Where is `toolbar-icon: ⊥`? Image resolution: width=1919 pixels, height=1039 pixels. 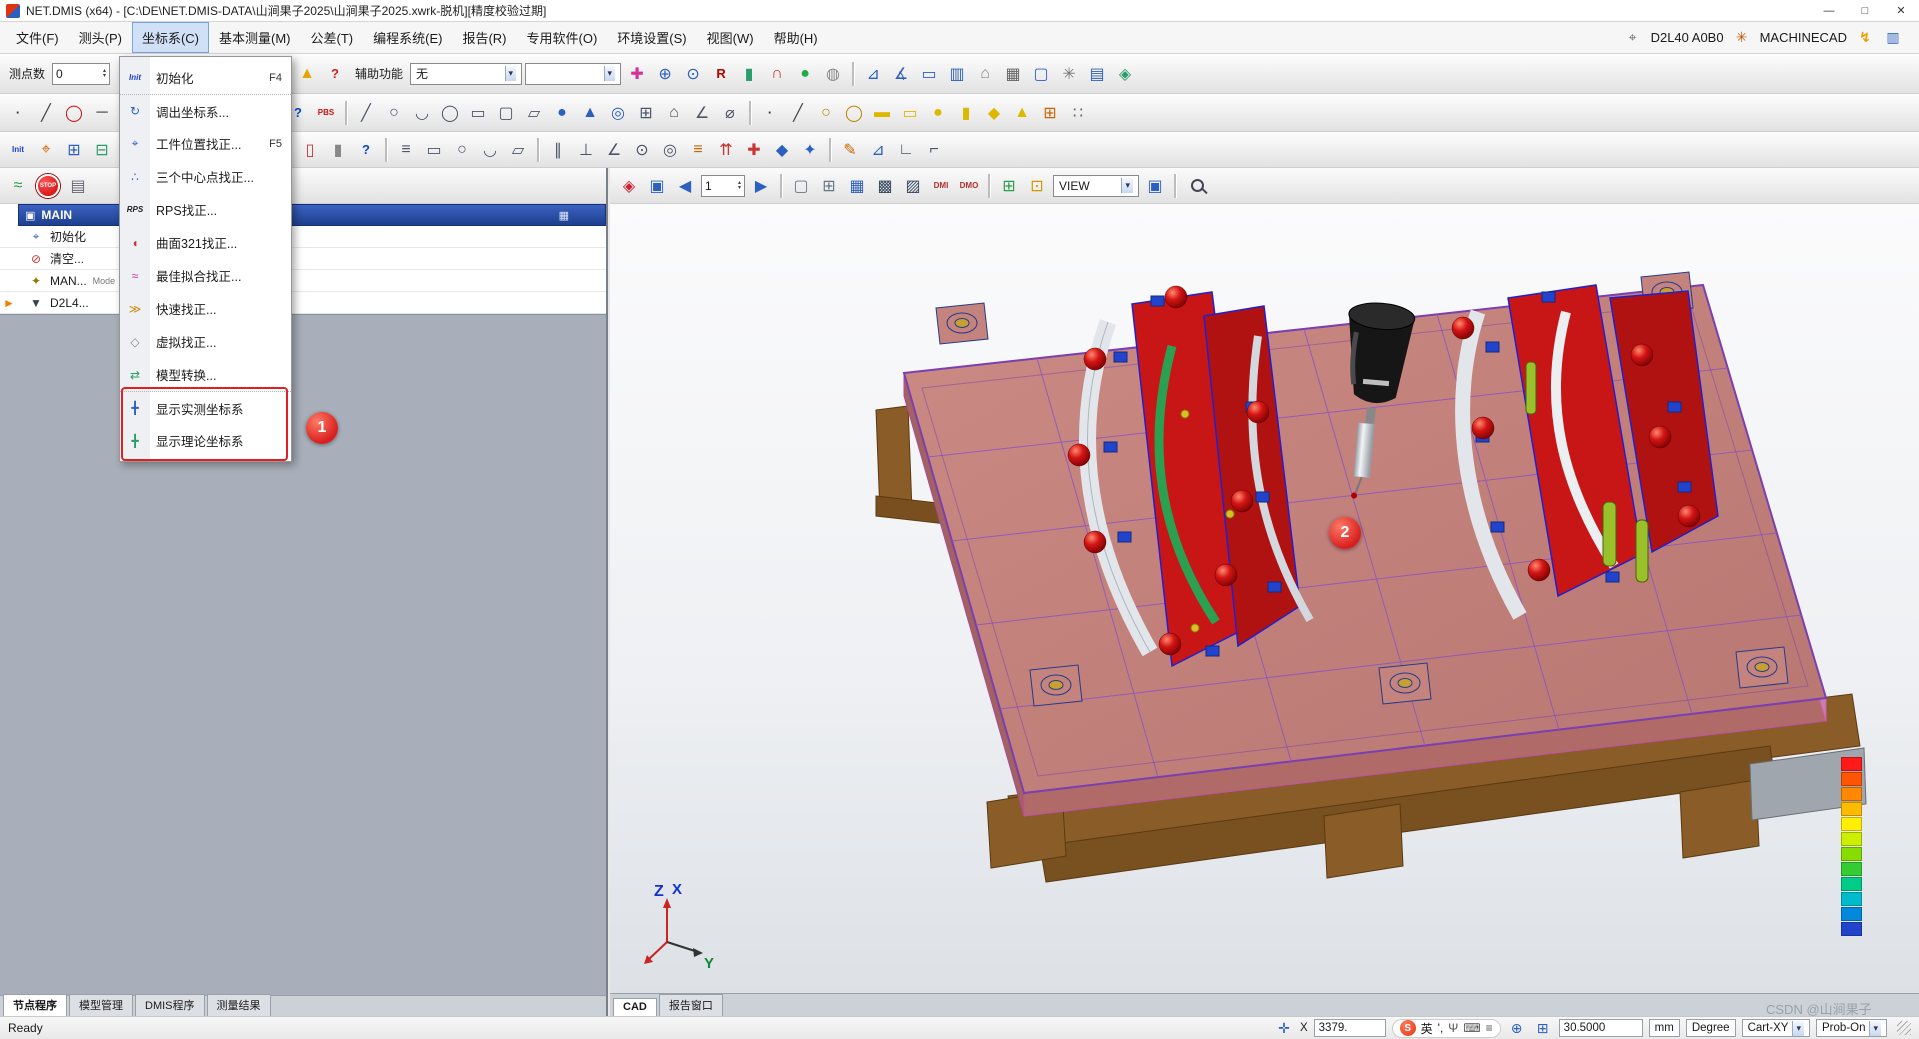 toolbar-icon: ⊥ is located at coordinates (586, 150).